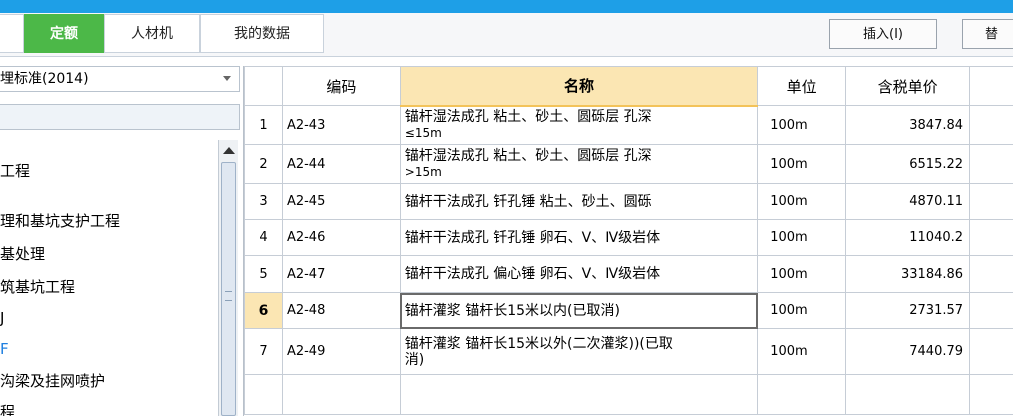  Describe the element at coordinates (2, 318) in the screenshot. I see `tree-item: J` at that location.